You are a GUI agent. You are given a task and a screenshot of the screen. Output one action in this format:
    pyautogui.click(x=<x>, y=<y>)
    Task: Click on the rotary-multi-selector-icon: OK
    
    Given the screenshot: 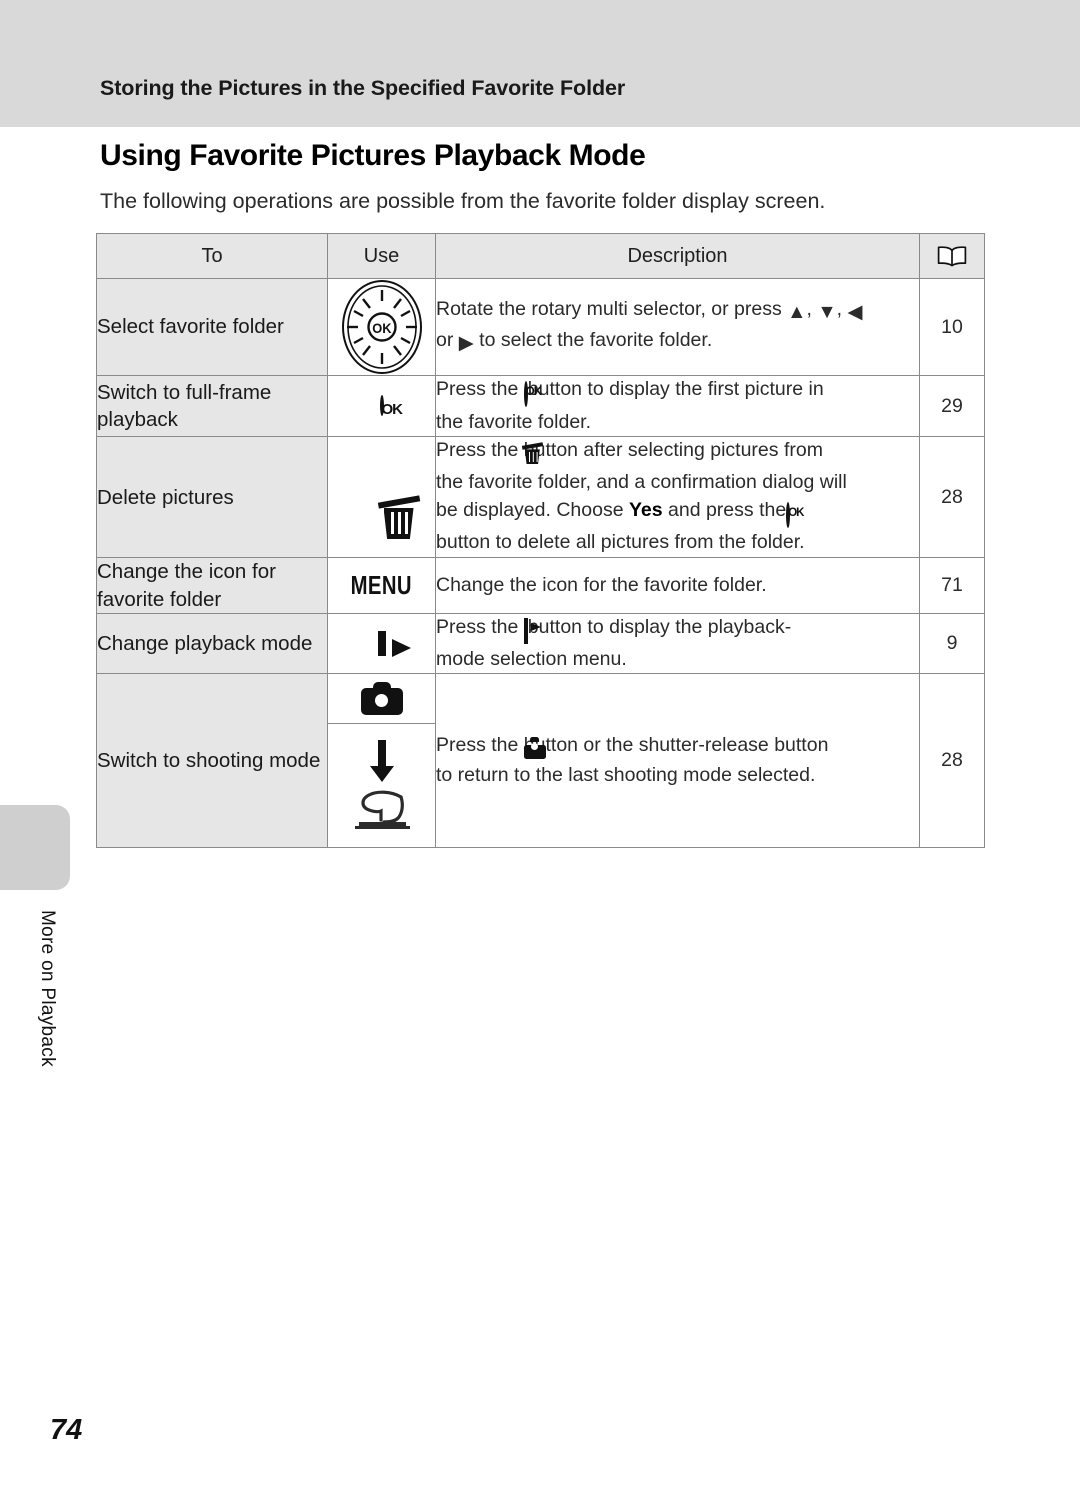 What is the action you would take?
    pyautogui.click(x=381, y=327)
    